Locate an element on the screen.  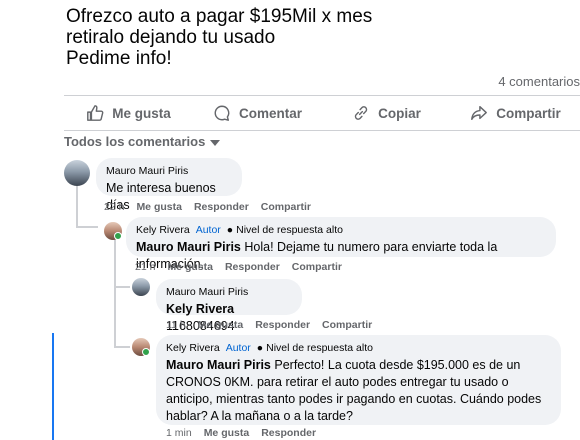
comment-bubble: Mauro Mauri Piris Kely Rivera 1168084694 is located at coordinates (229, 306).